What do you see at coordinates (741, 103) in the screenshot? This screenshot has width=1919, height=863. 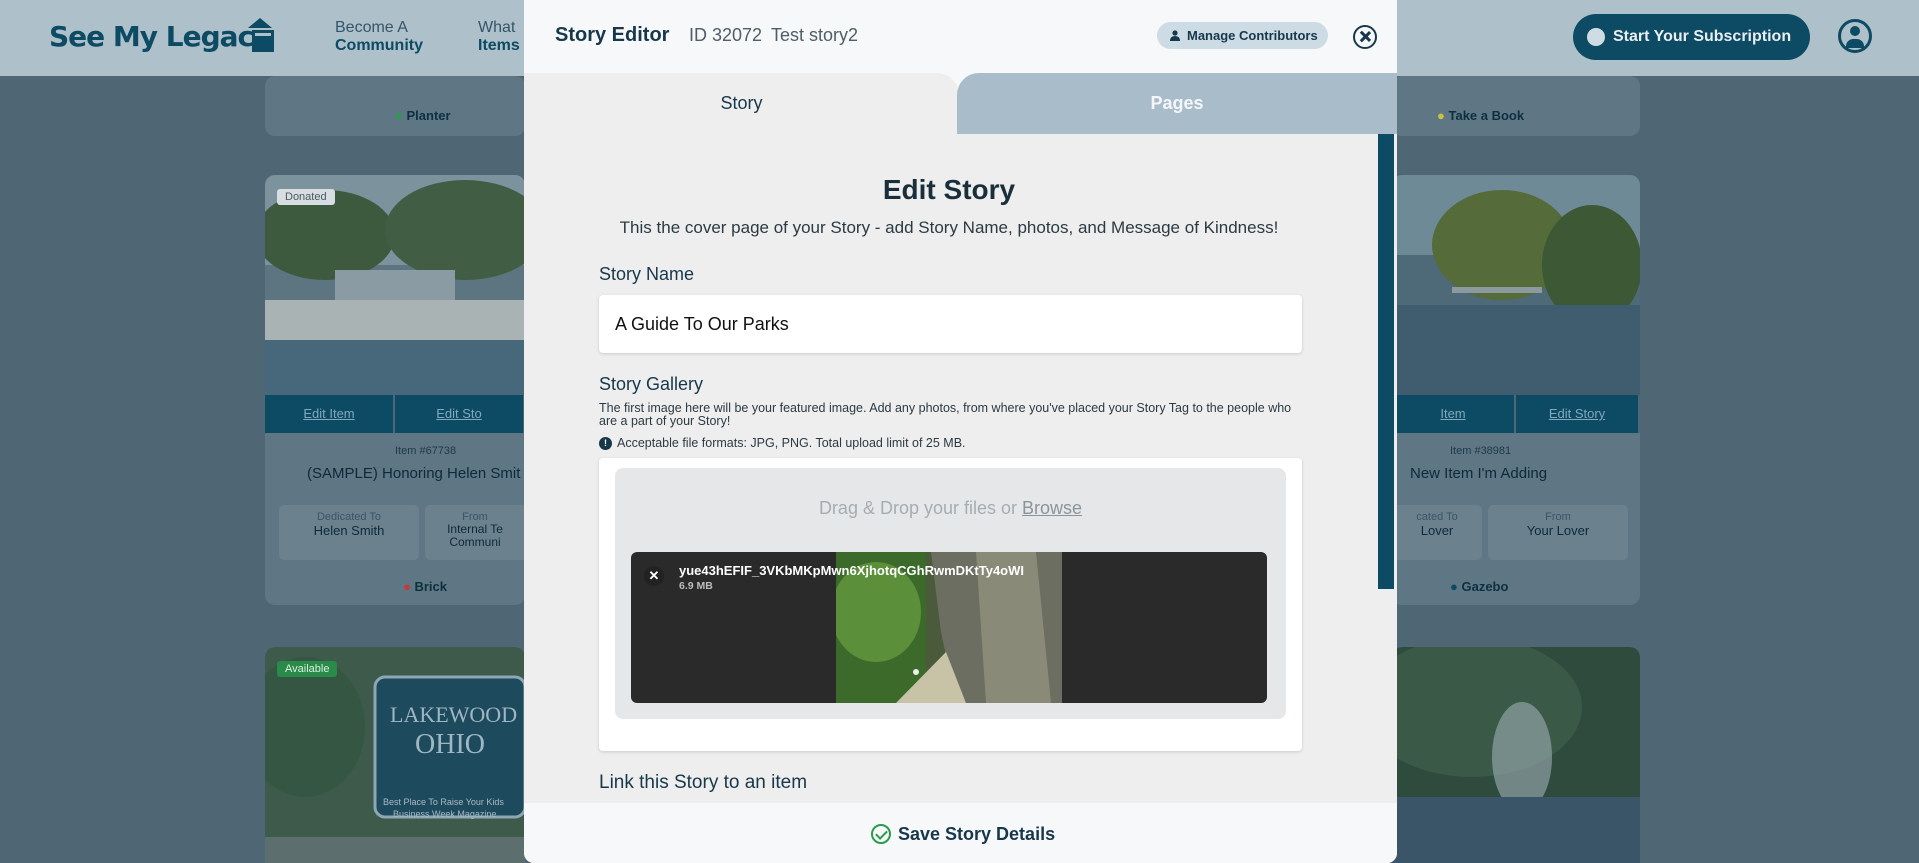 I see `tab-story: Story` at bounding box center [741, 103].